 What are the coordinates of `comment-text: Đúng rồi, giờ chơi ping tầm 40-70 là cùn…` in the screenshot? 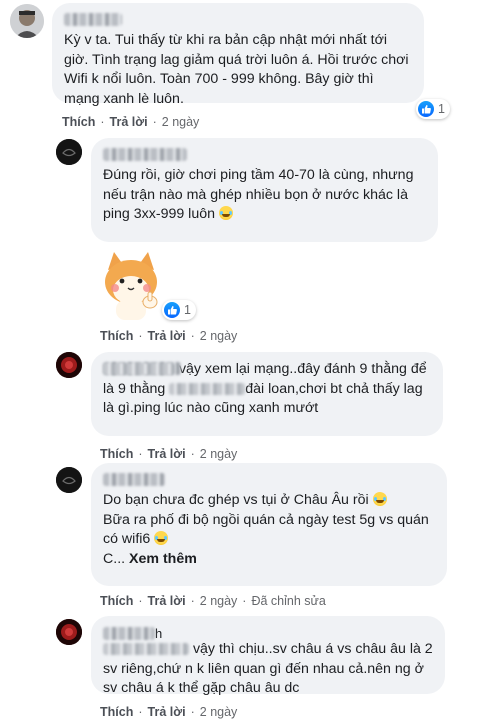 It's located at (258, 195).